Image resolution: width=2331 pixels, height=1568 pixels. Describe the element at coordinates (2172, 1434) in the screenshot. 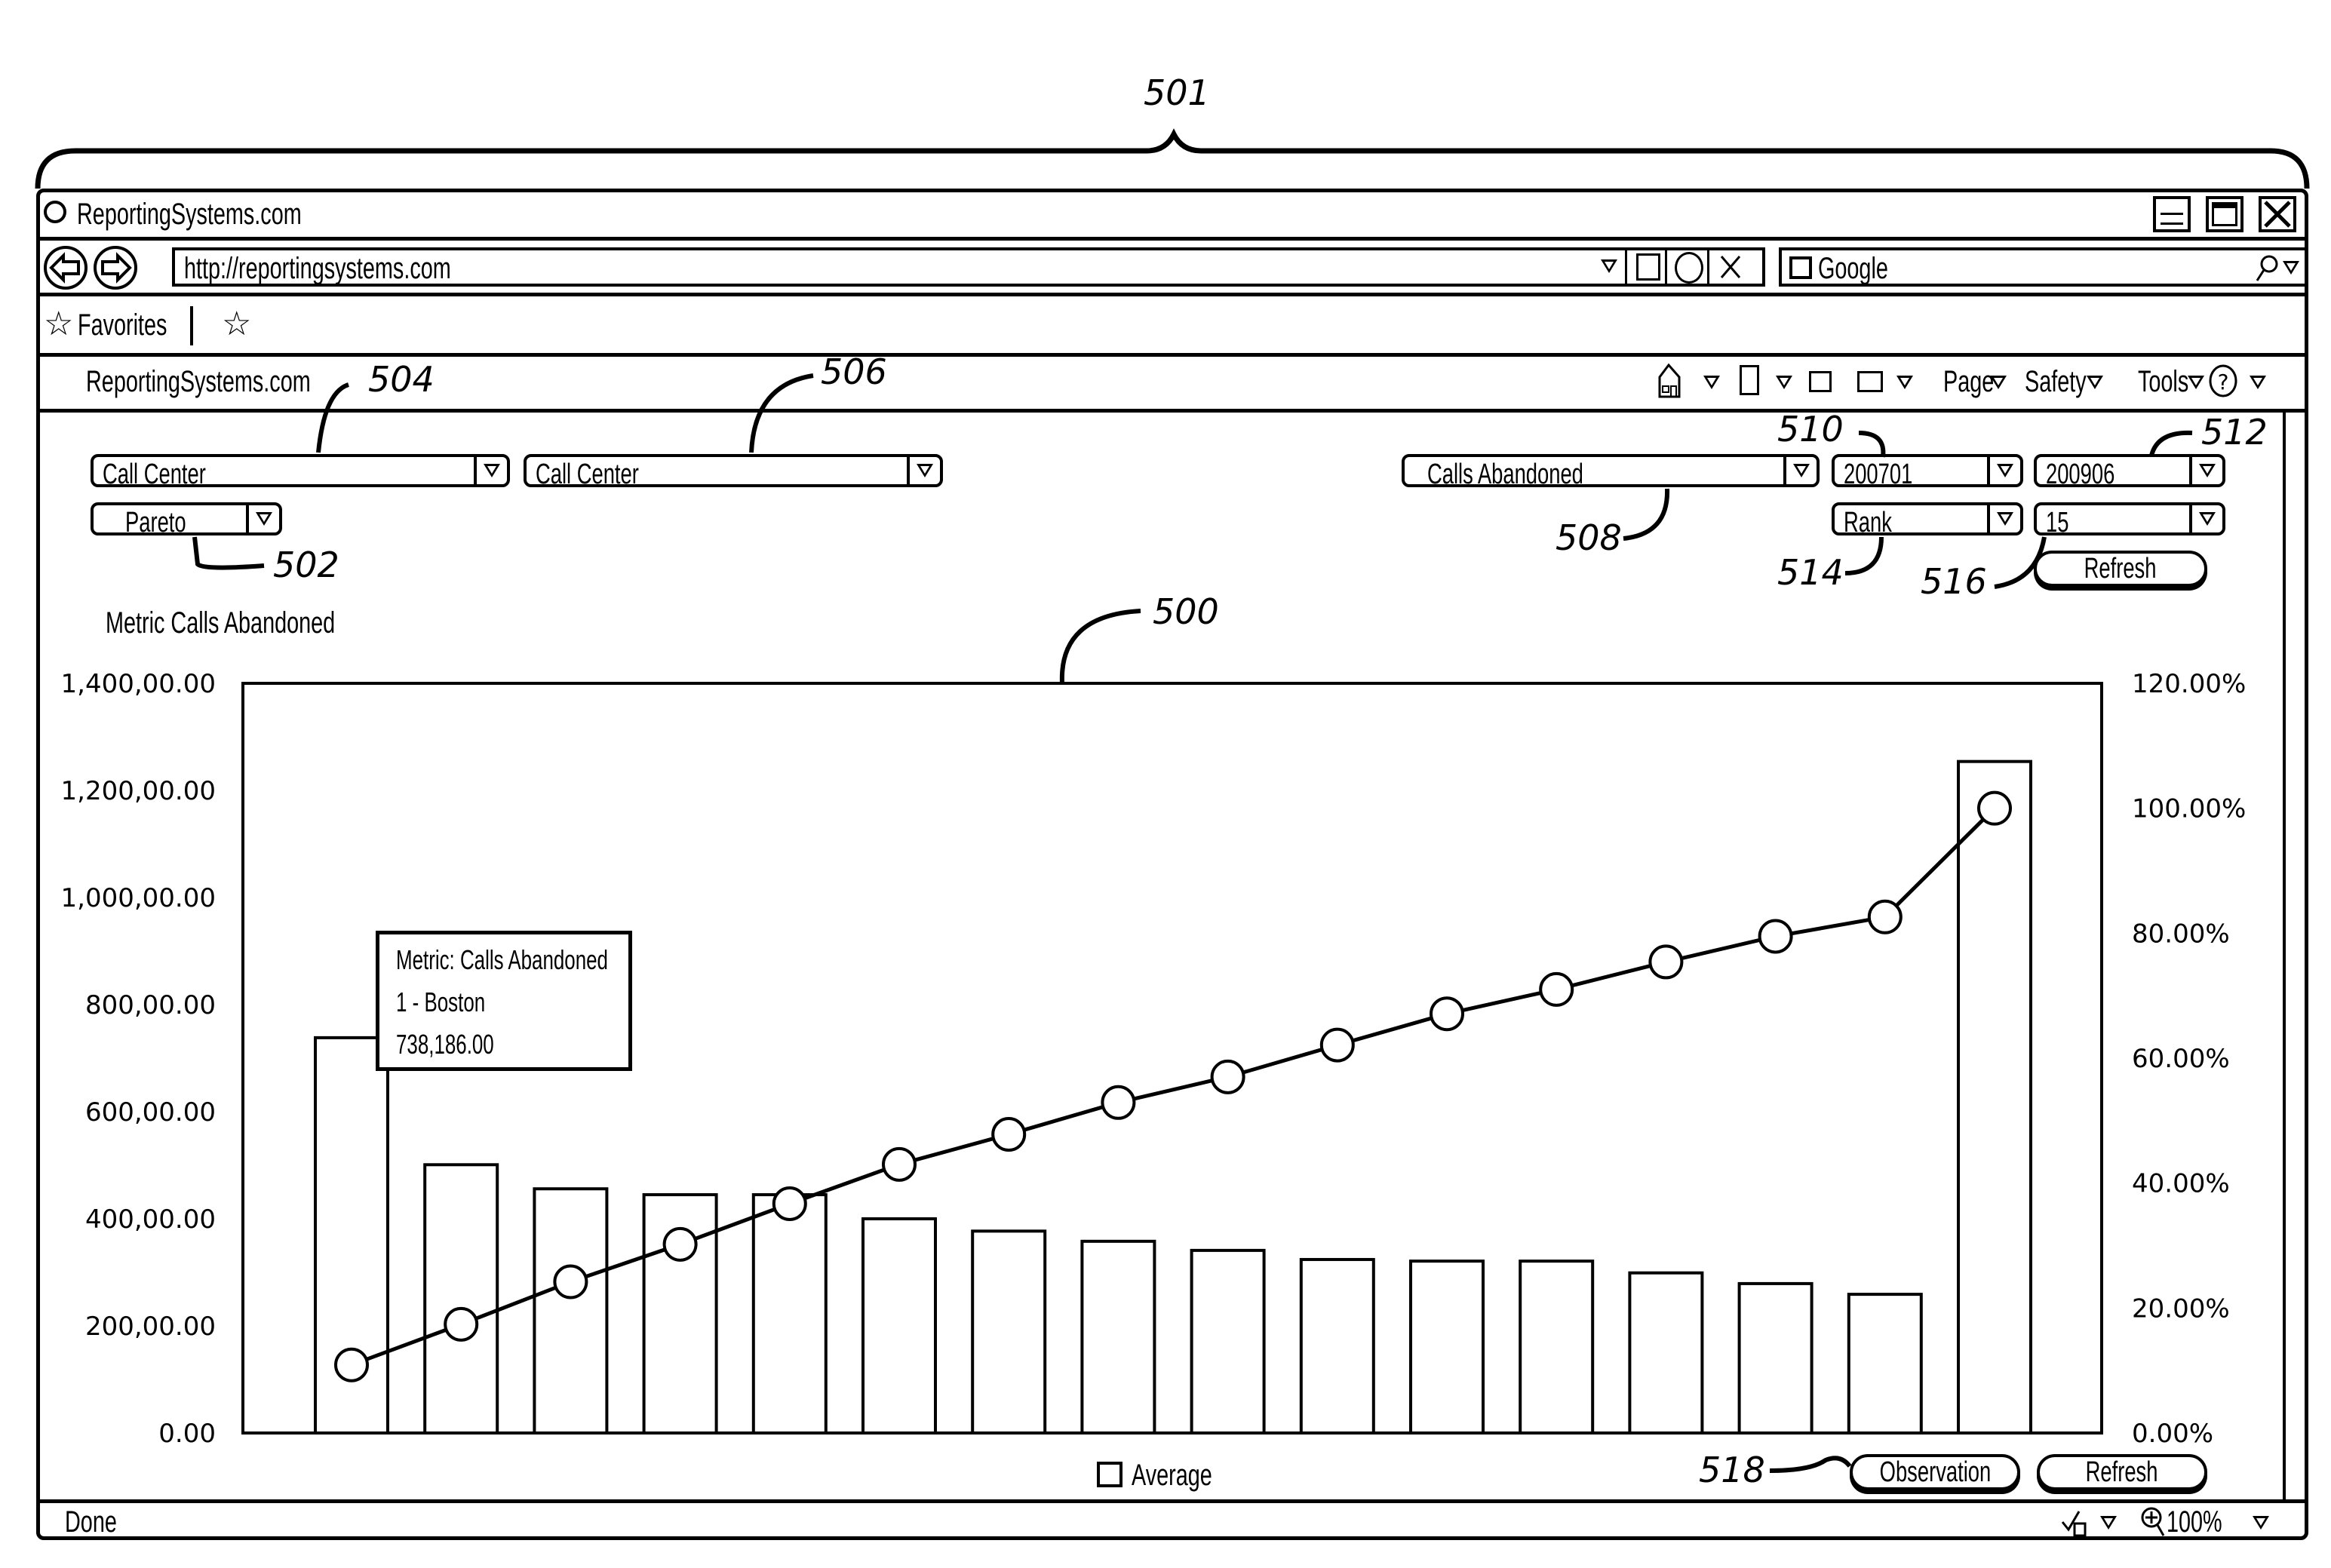

I see `y-tick-label-right: 0.00%` at that location.